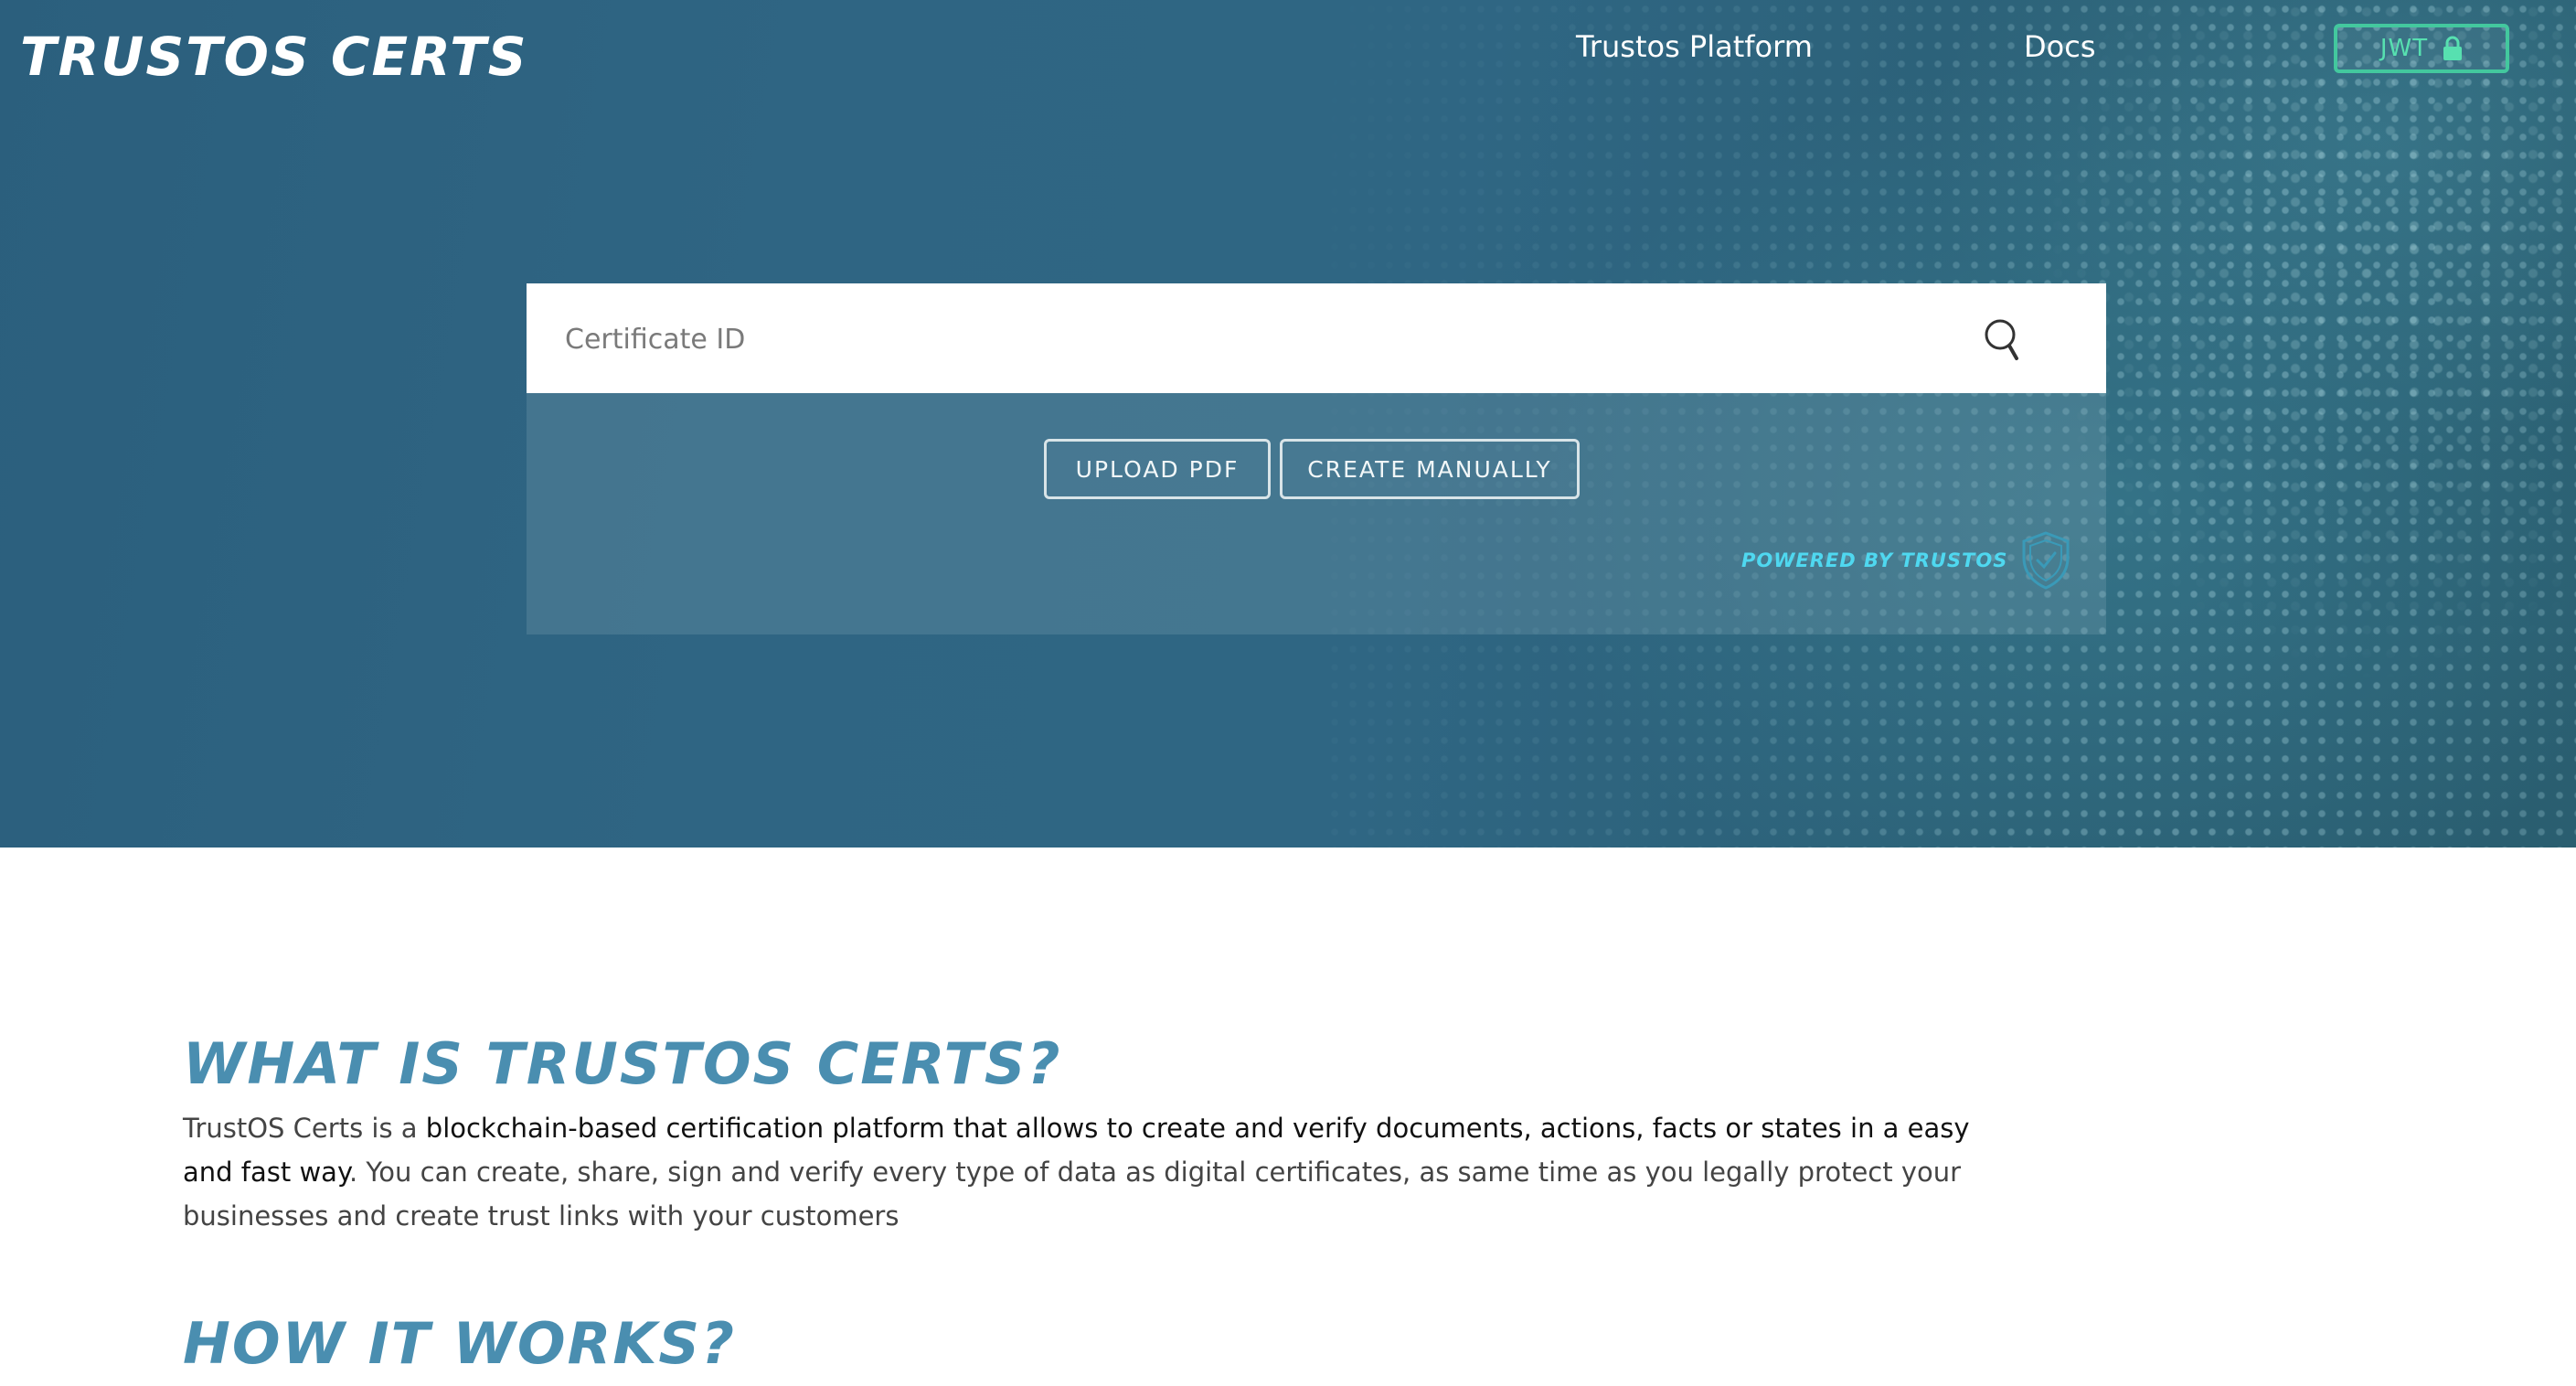  I want to click on nav-link-docs: Docs, so click(2060, 46).